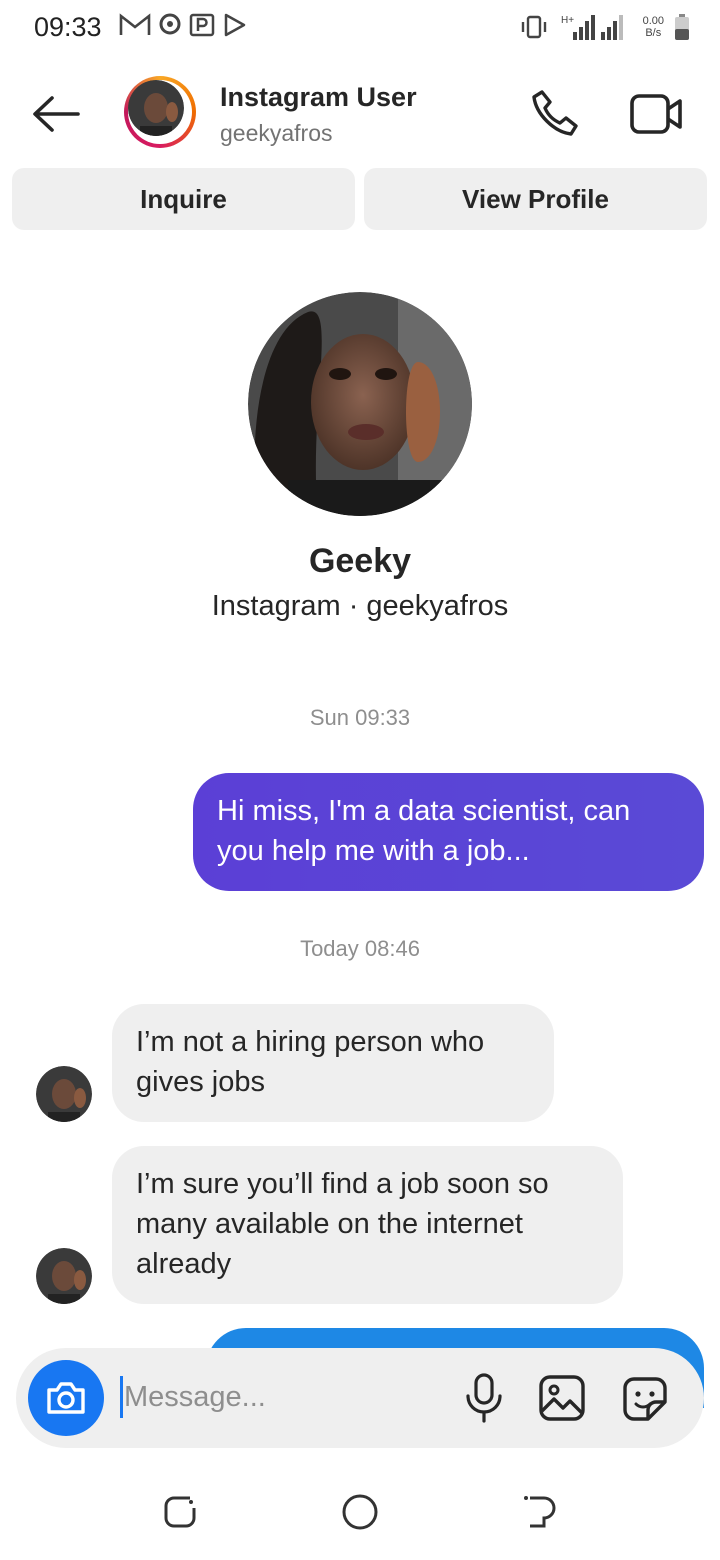 The height and width of the screenshot is (1560, 720). Describe the element at coordinates (360, 717) in the screenshot. I see `message-timestamp: Sun 09:33` at that location.